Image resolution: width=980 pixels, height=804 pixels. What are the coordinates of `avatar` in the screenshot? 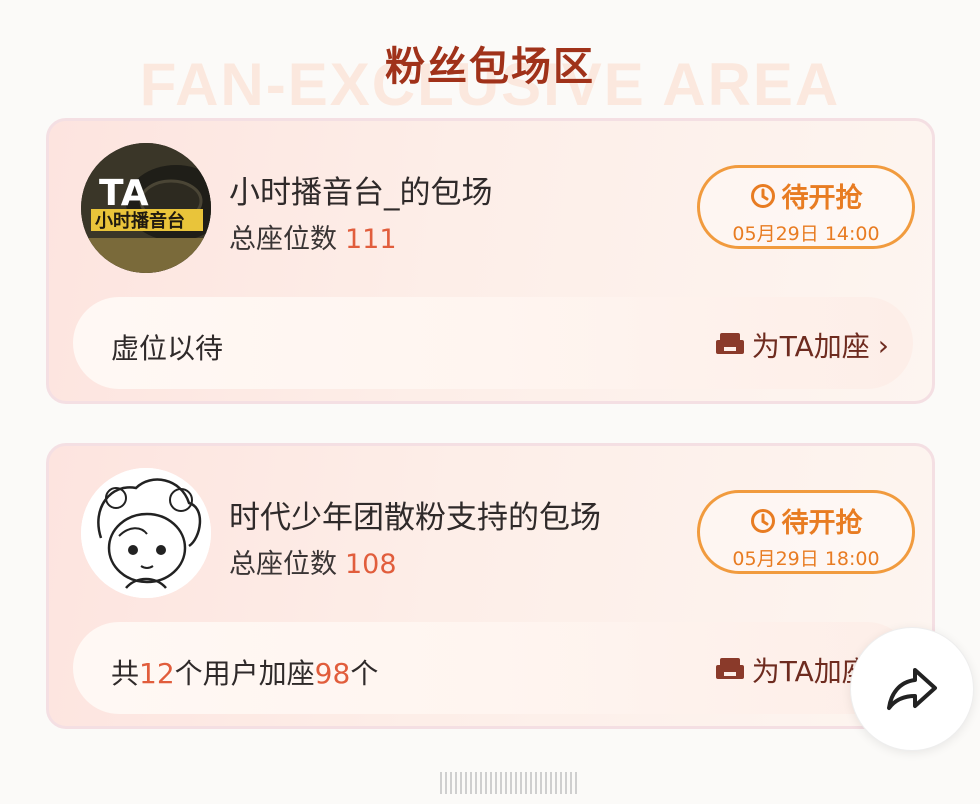 It's located at (146, 533).